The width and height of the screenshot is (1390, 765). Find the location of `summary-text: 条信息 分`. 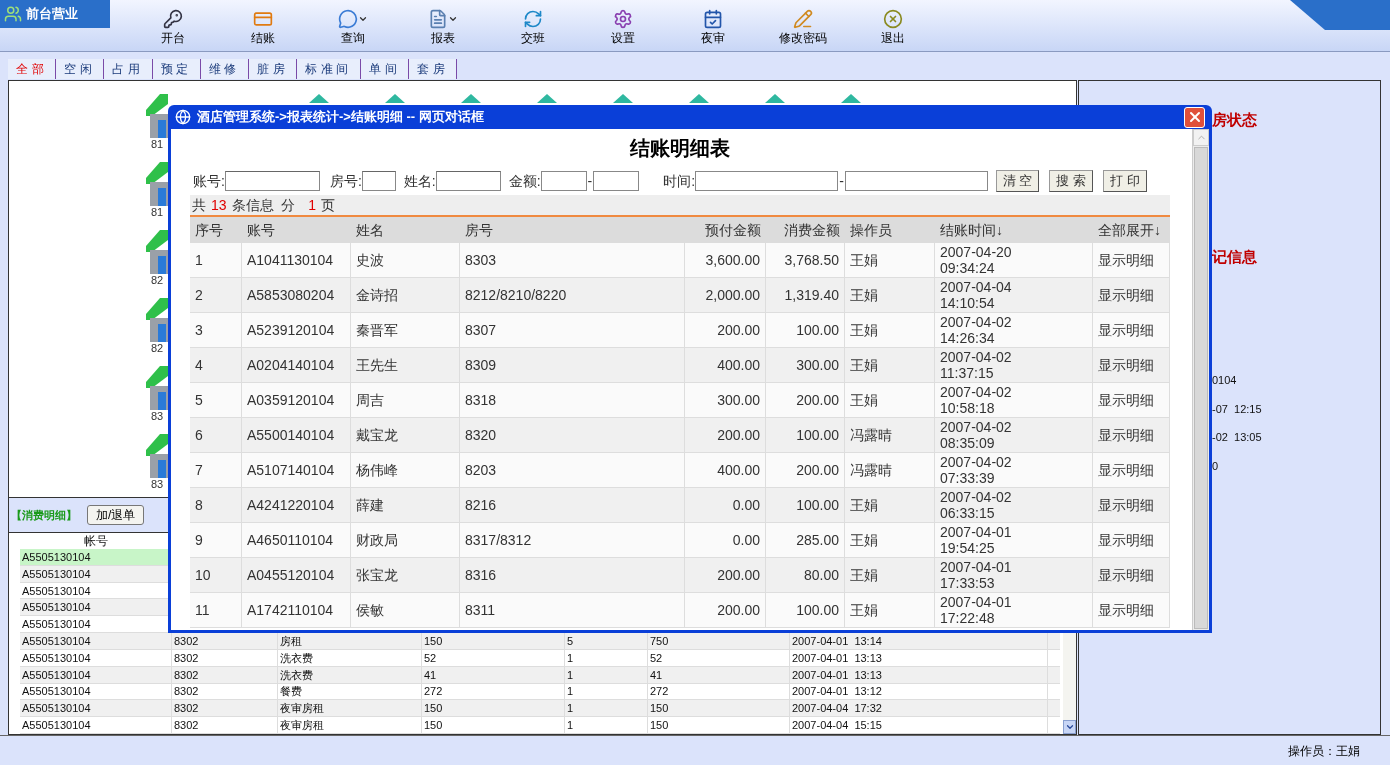

summary-text: 条信息 分 is located at coordinates (263, 205).